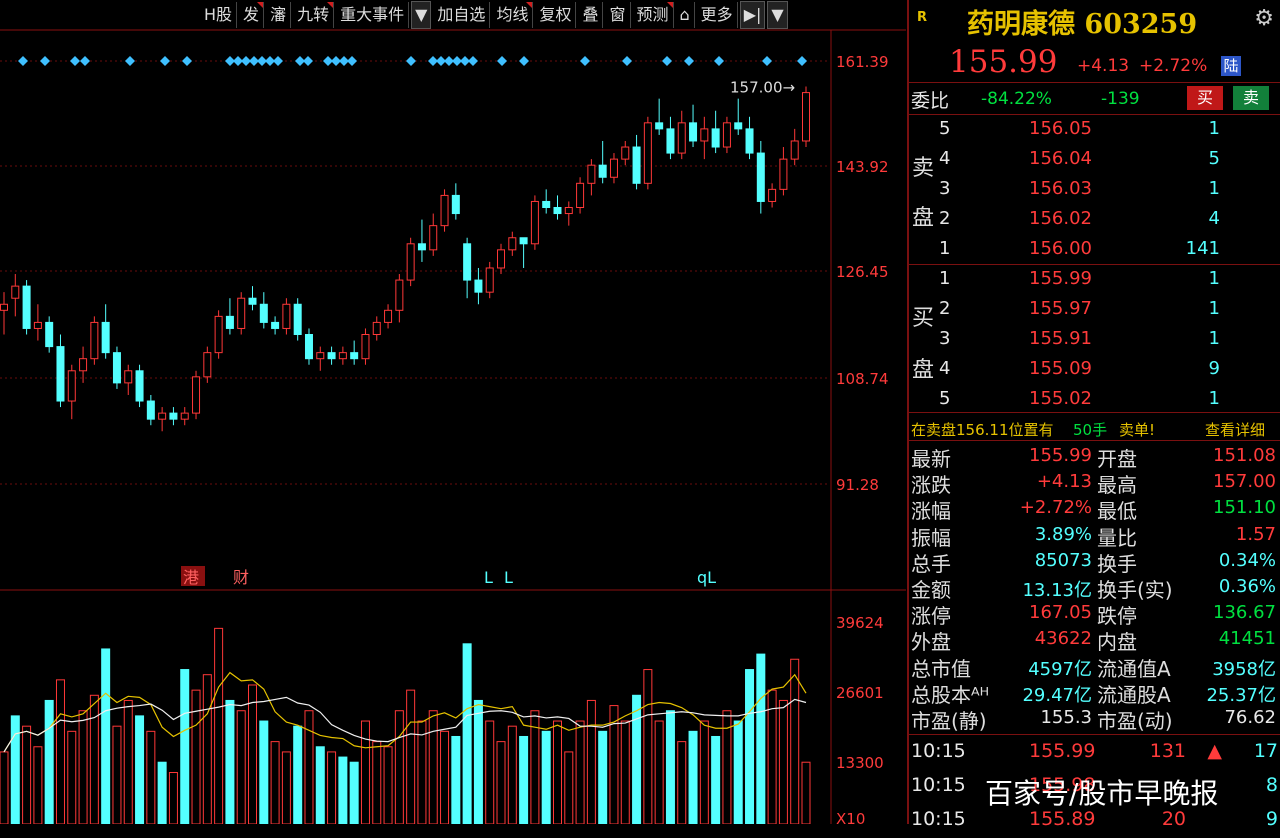 The image size is (1280, 838). What do you see at coordinates (1060, 613) in the screenshot?
I see `quote-value: 167.05` at bounding box center [1060, 613].